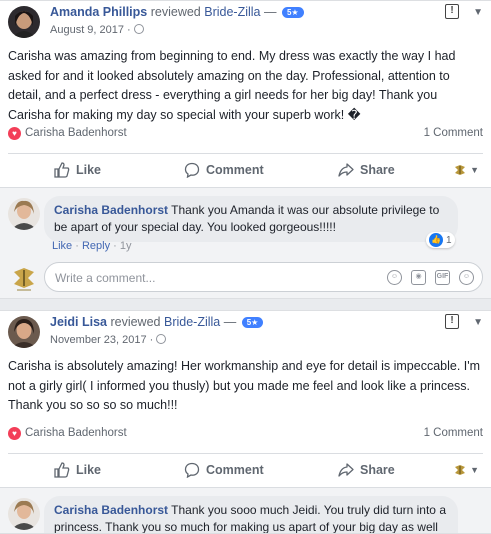 This screenshot has height=534, width=491. I want to click on sticker-icon: ☺, so click(466, 277).